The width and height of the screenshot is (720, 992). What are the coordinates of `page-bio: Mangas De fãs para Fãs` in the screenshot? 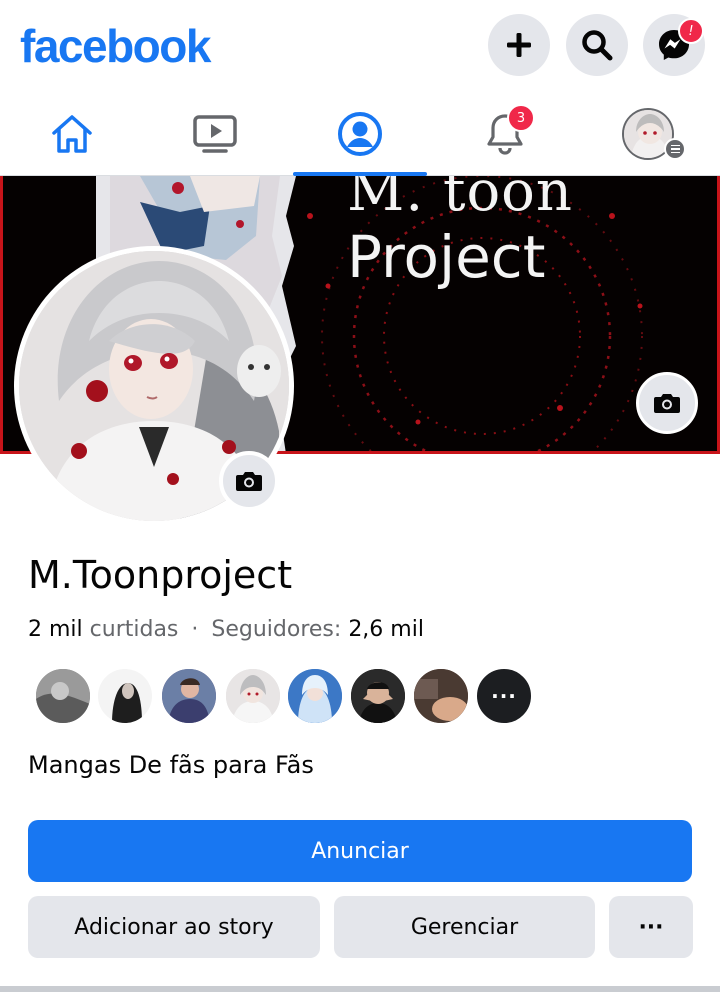 It's located at (171, 765).